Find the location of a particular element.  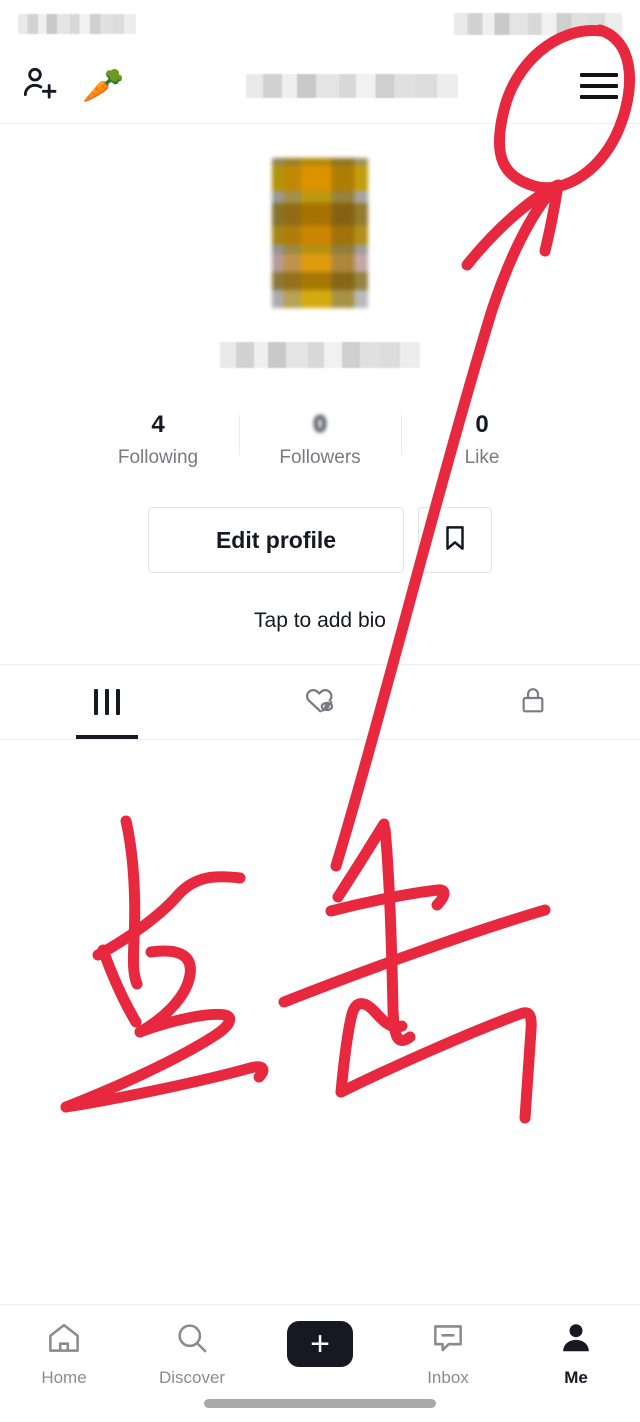

annotation-handwriting-2-e is located at coordinates (371, 1048).